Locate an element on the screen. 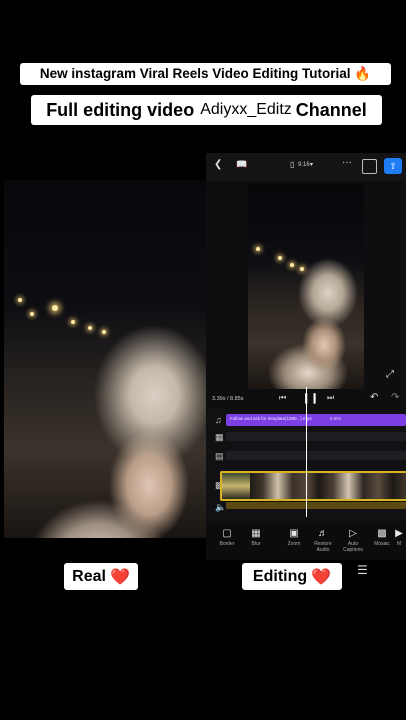 This screenshot has width=406, height=720. fullscreen-icon: ⤢ is located at coordinates (390, 374).